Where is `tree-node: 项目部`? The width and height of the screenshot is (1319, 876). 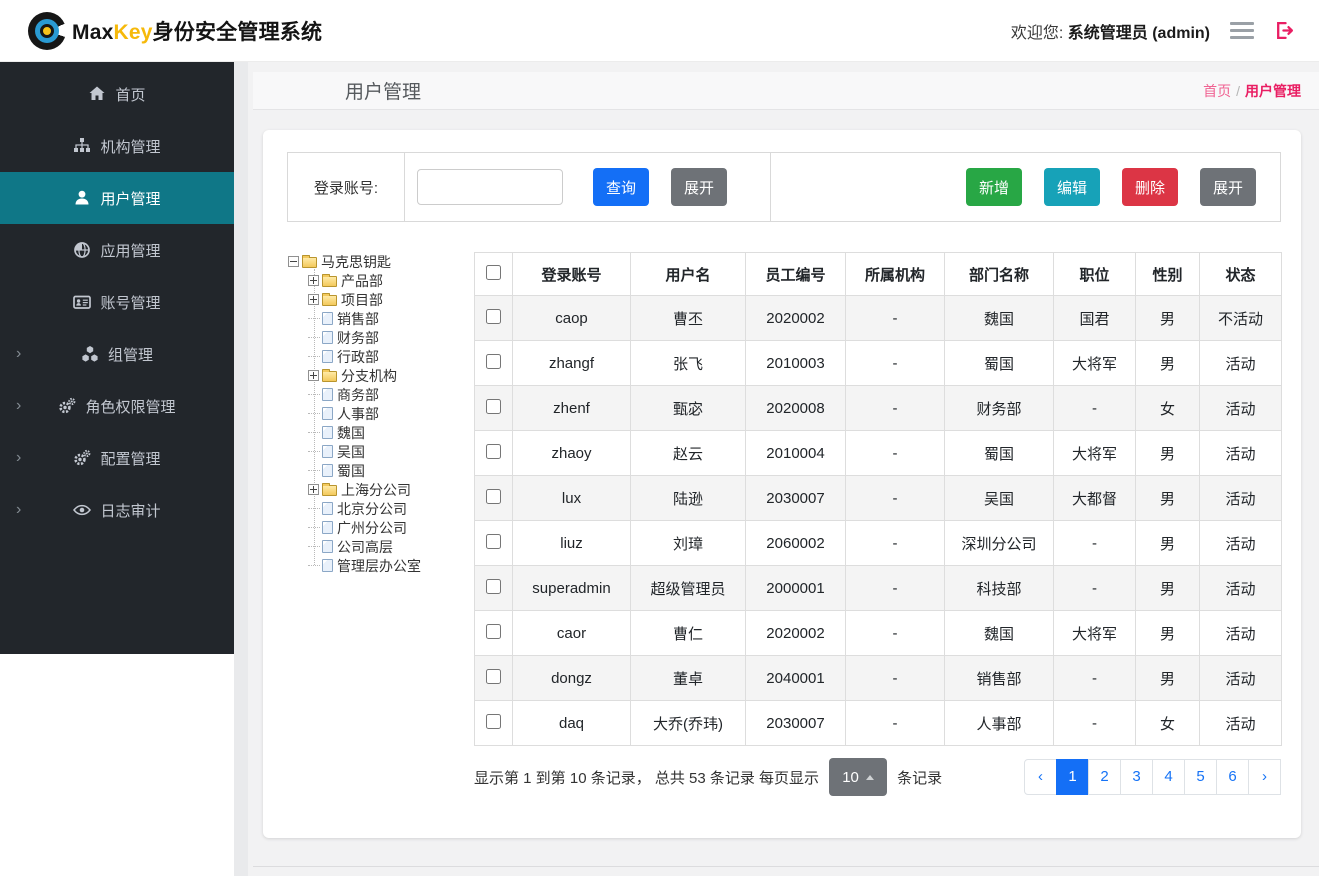
tree-node: 项目部 is located at coordinates (378, 299).